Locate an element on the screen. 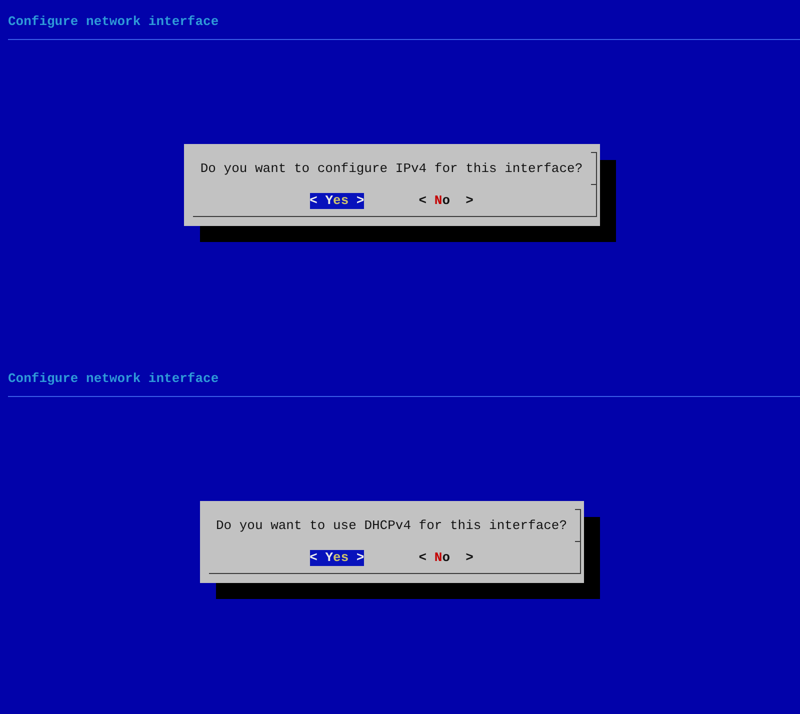 This screenshot has width=800, height=714. dialog-question: Do you want to use DHCPv4 for this interface? is located at coordinates (392, 526).